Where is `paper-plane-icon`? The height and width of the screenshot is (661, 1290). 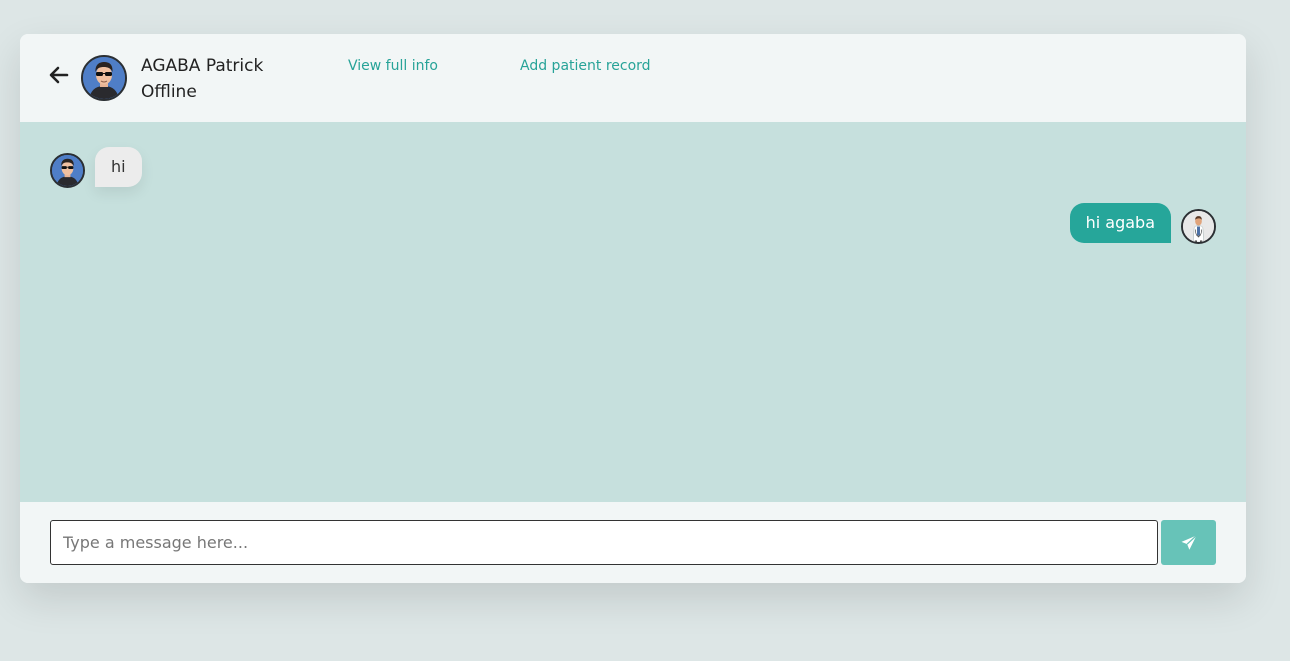 paper-plane-icon is located at coordinates (1189, 542).